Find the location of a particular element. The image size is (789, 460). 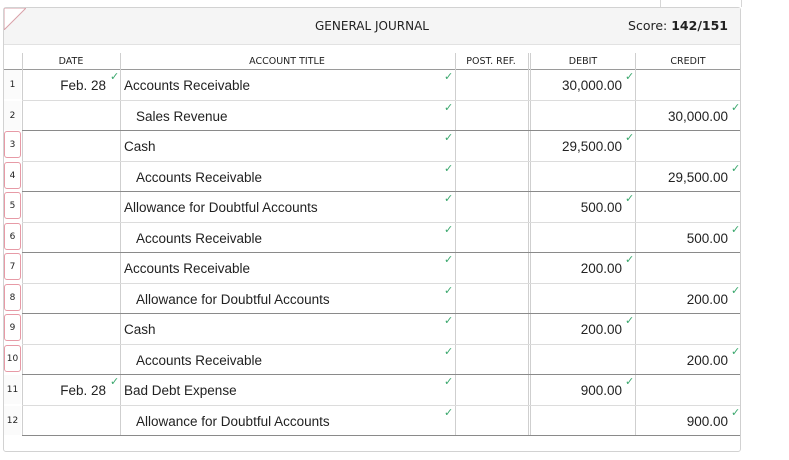

debit-cell: 500.00 is located at coordinates (577, 207).